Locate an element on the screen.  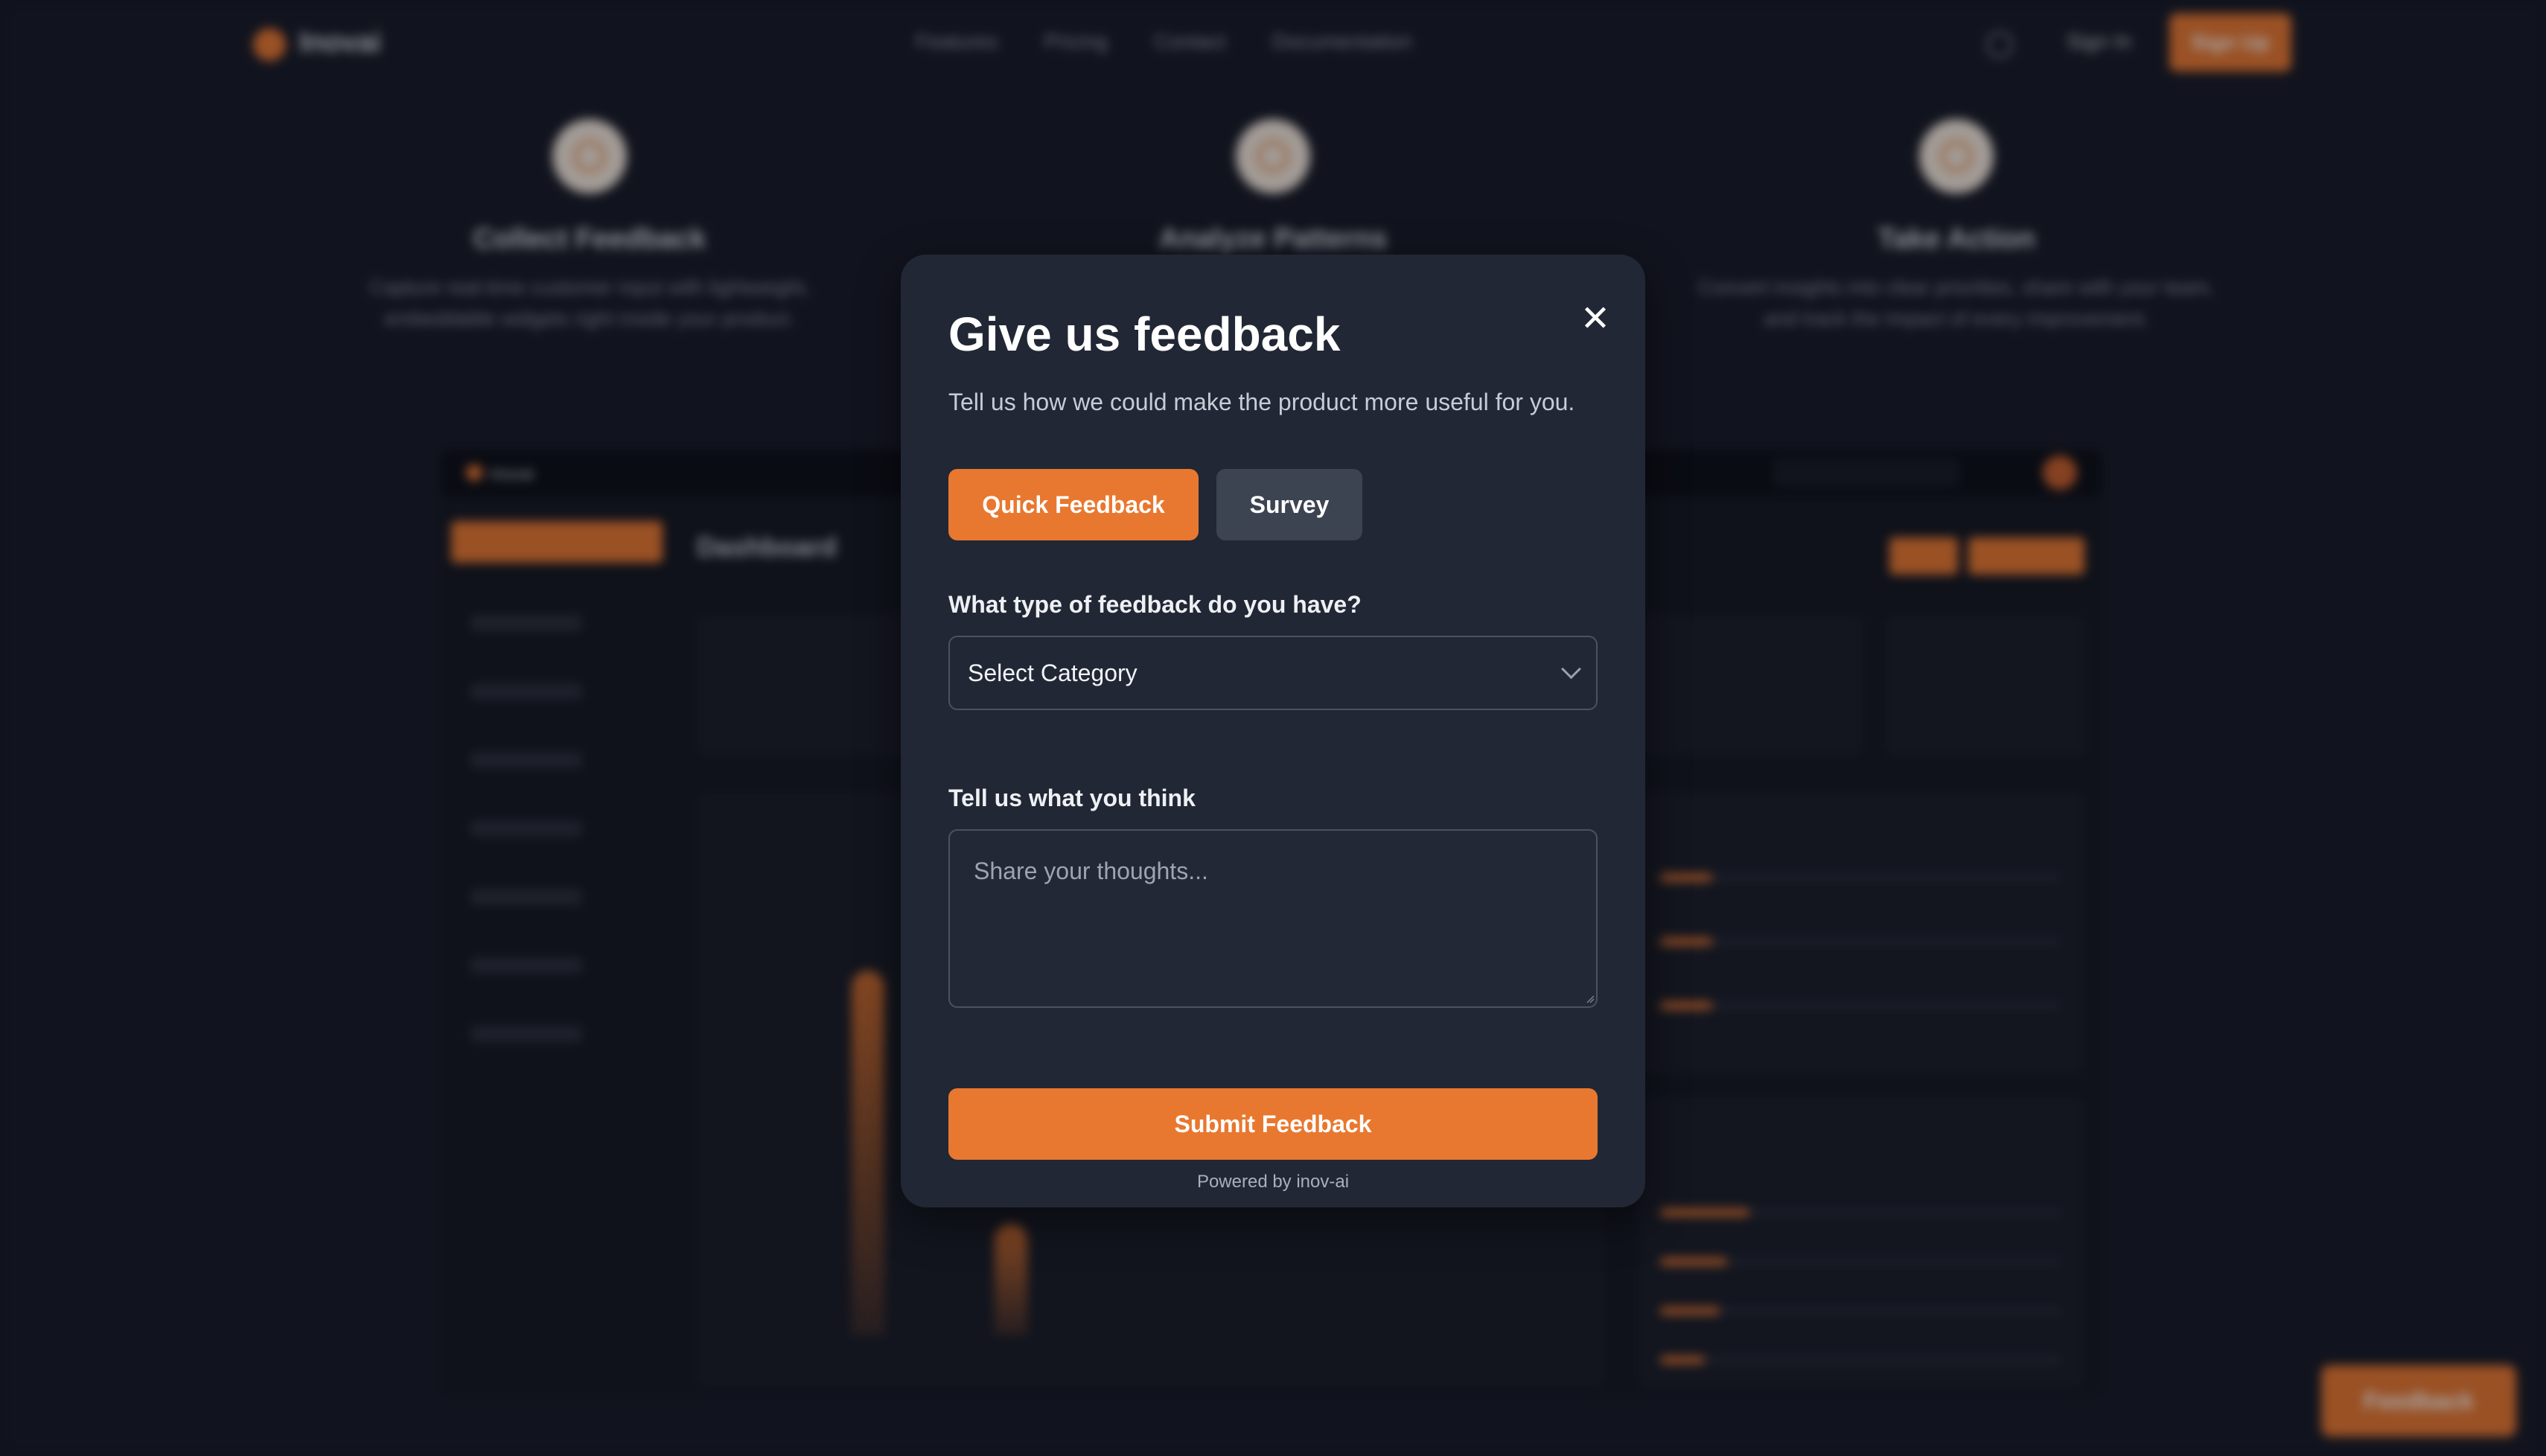
thoughts-label: Tell us what you think is located at coordinates (1072, 798).